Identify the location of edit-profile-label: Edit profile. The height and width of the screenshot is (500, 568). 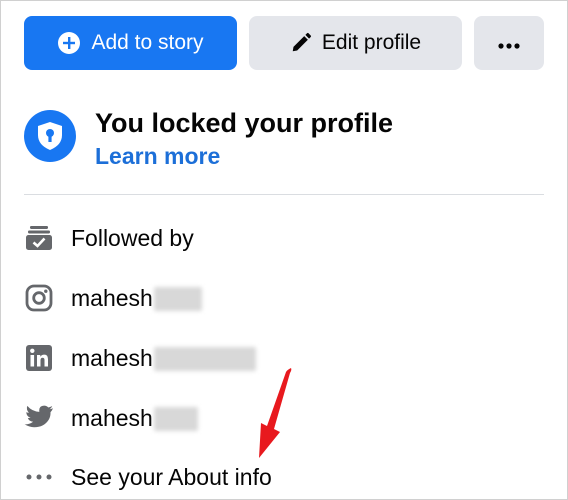
(371, 42).